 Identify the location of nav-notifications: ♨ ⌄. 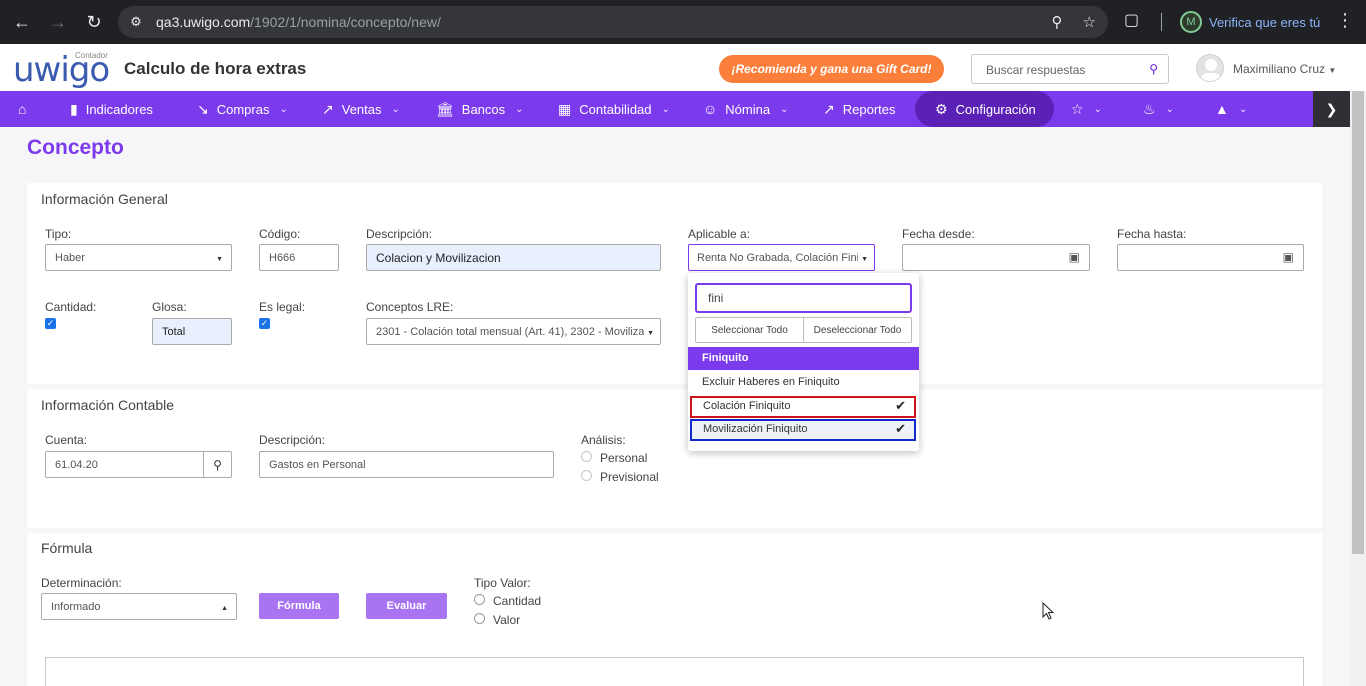
(1158, 109).